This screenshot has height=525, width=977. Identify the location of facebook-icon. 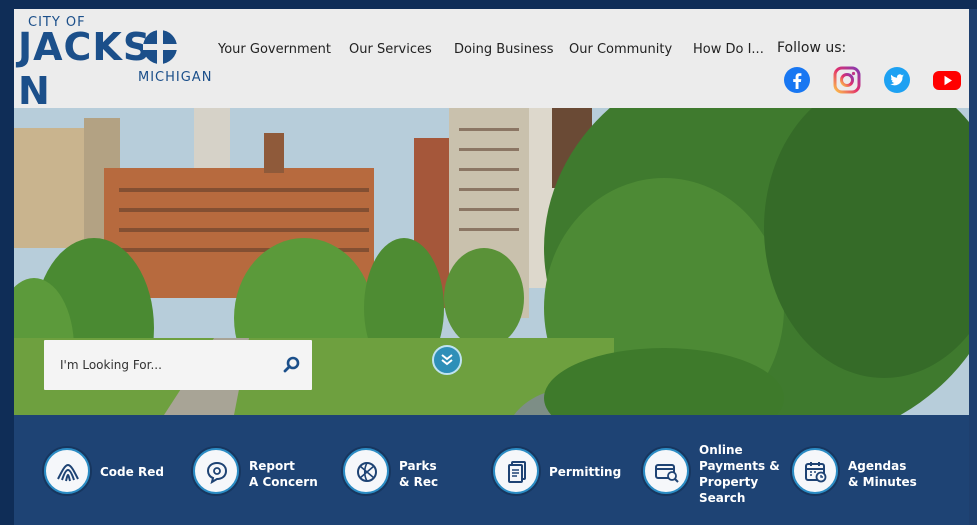
(797, 80).